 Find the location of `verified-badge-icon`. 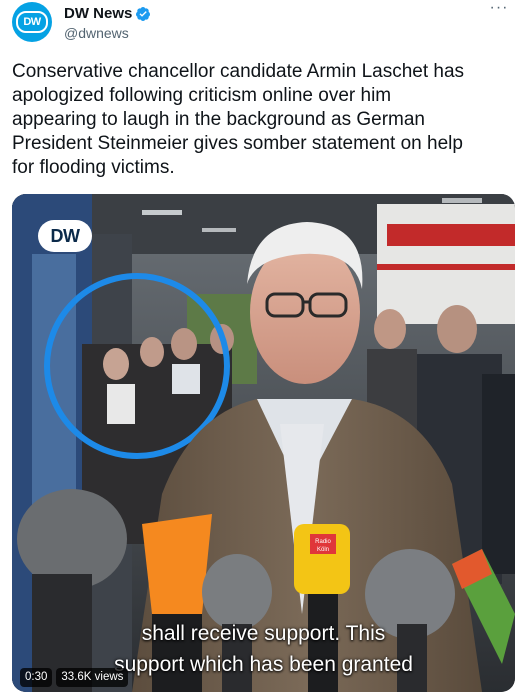

verified-badge-icon is located at coordinates (143, 13).